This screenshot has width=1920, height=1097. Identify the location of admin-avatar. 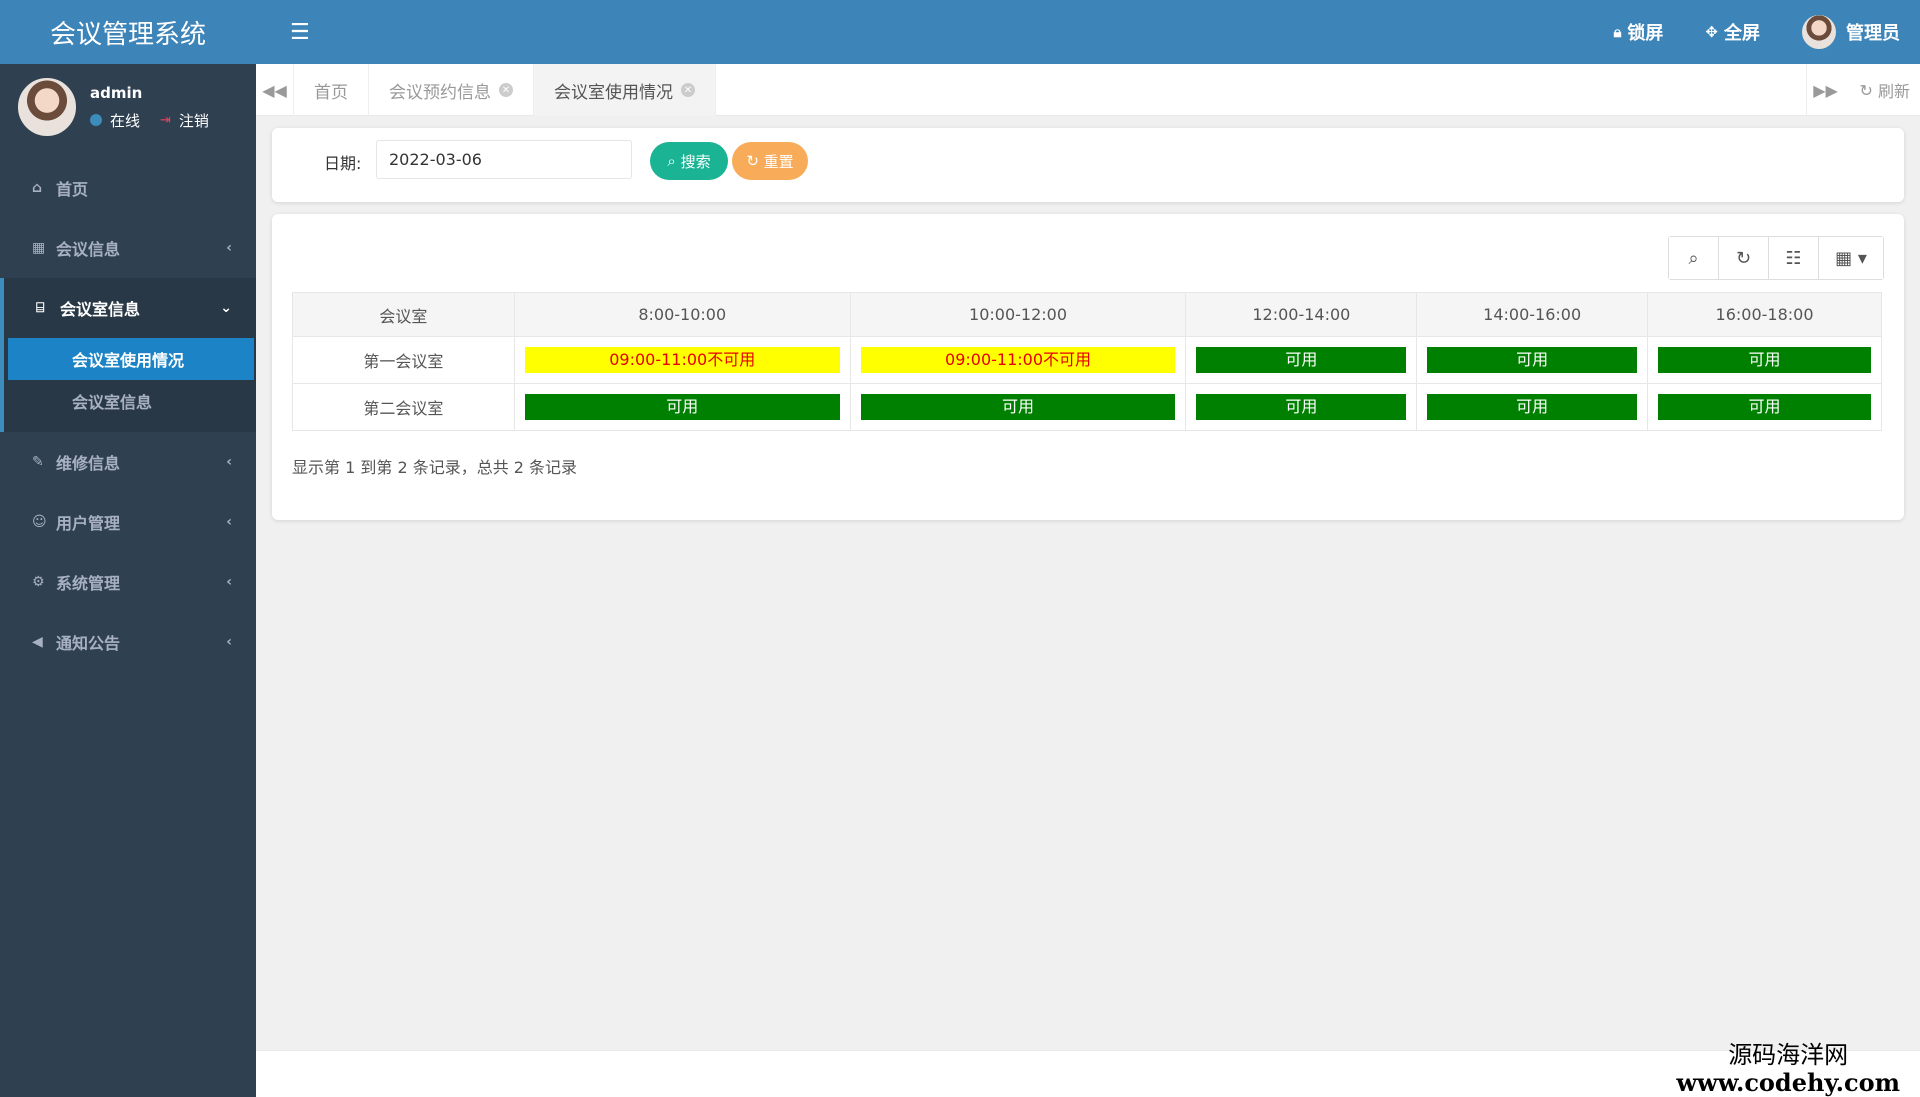
(1819, 32).